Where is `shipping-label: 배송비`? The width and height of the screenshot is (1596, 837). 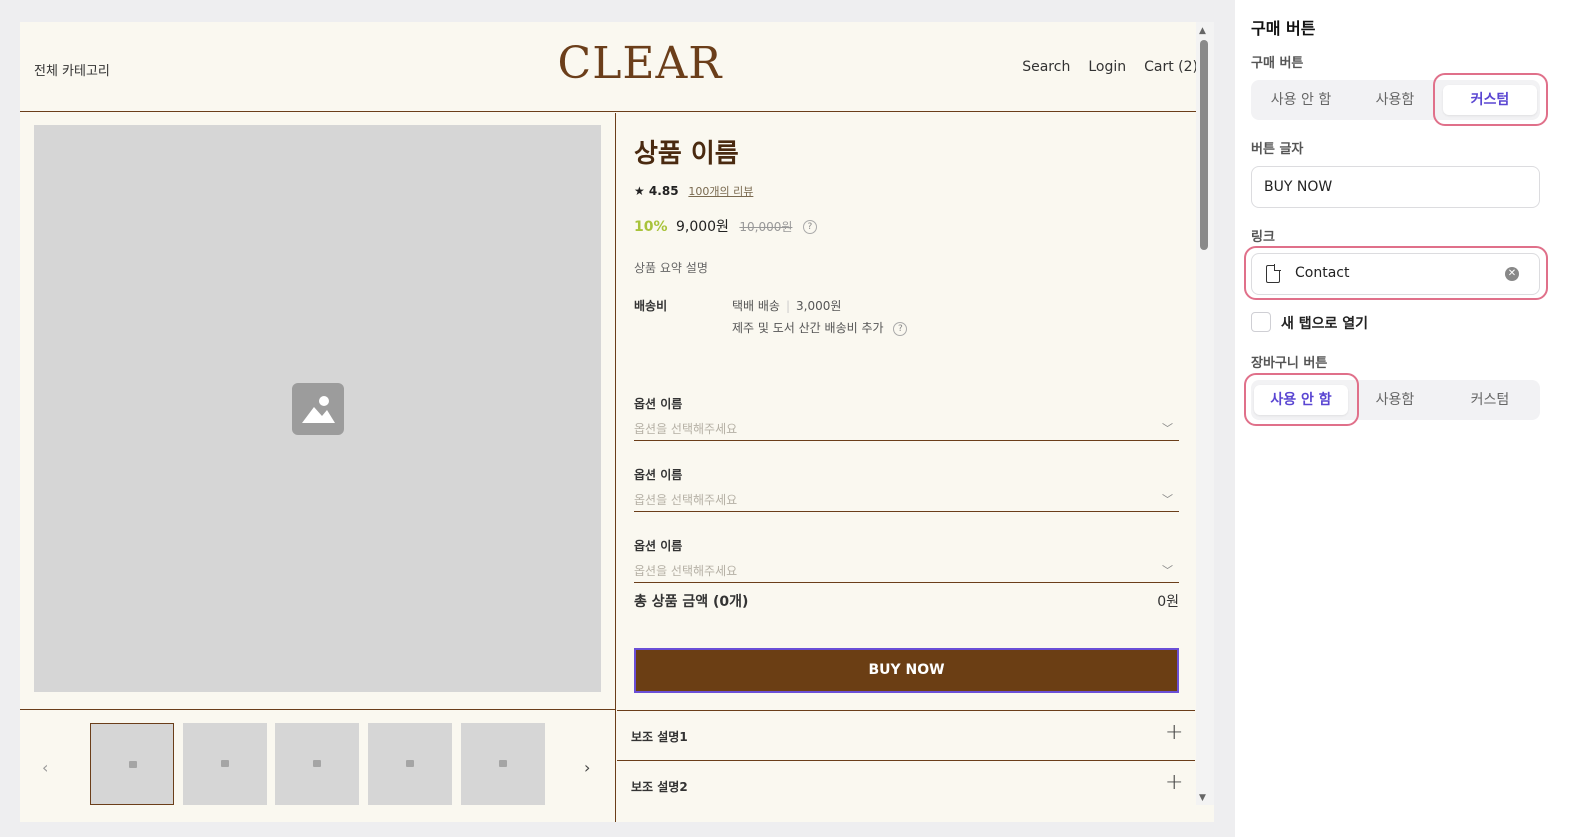 shipping-label: 배송비 is located at coordinates (651, 306).